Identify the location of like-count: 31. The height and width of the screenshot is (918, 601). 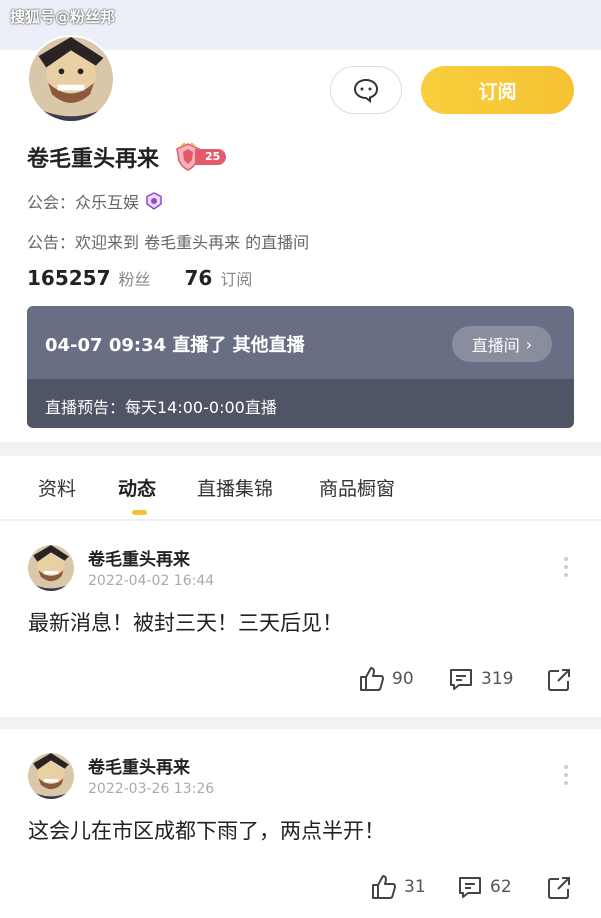
(415, 887).